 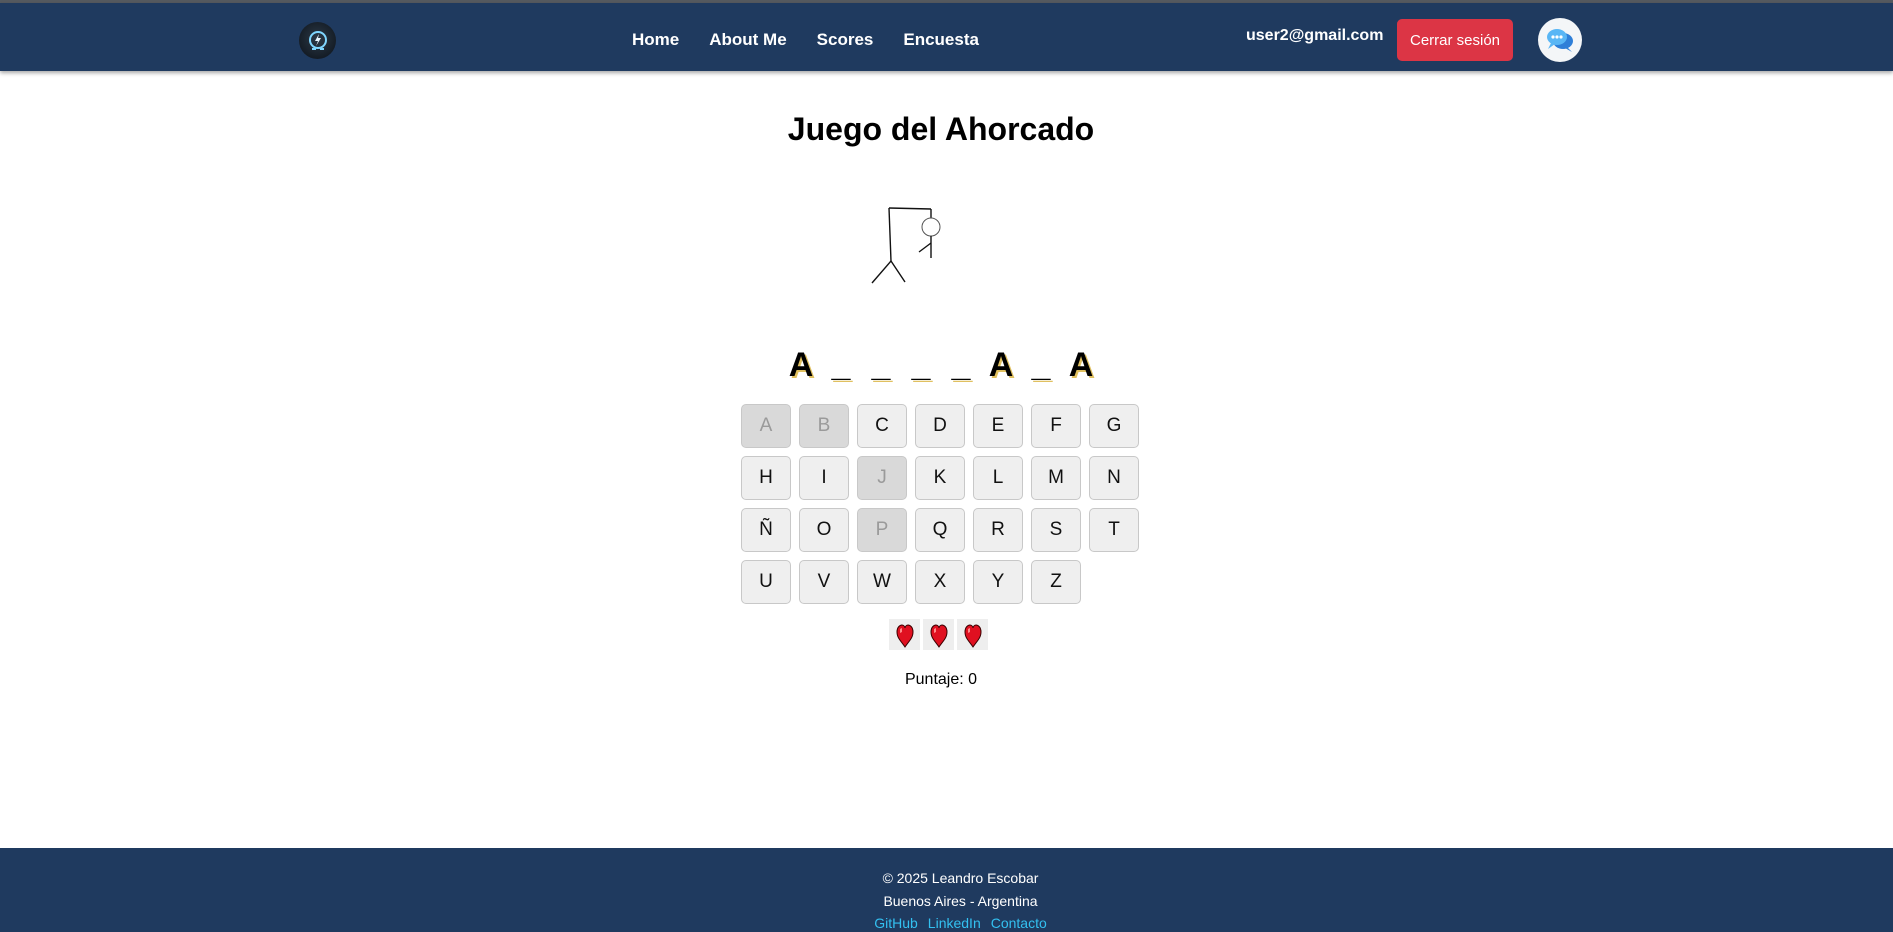 I want to click on footer-link-linkedin: LinkedIn, so click(x=954, y=923).